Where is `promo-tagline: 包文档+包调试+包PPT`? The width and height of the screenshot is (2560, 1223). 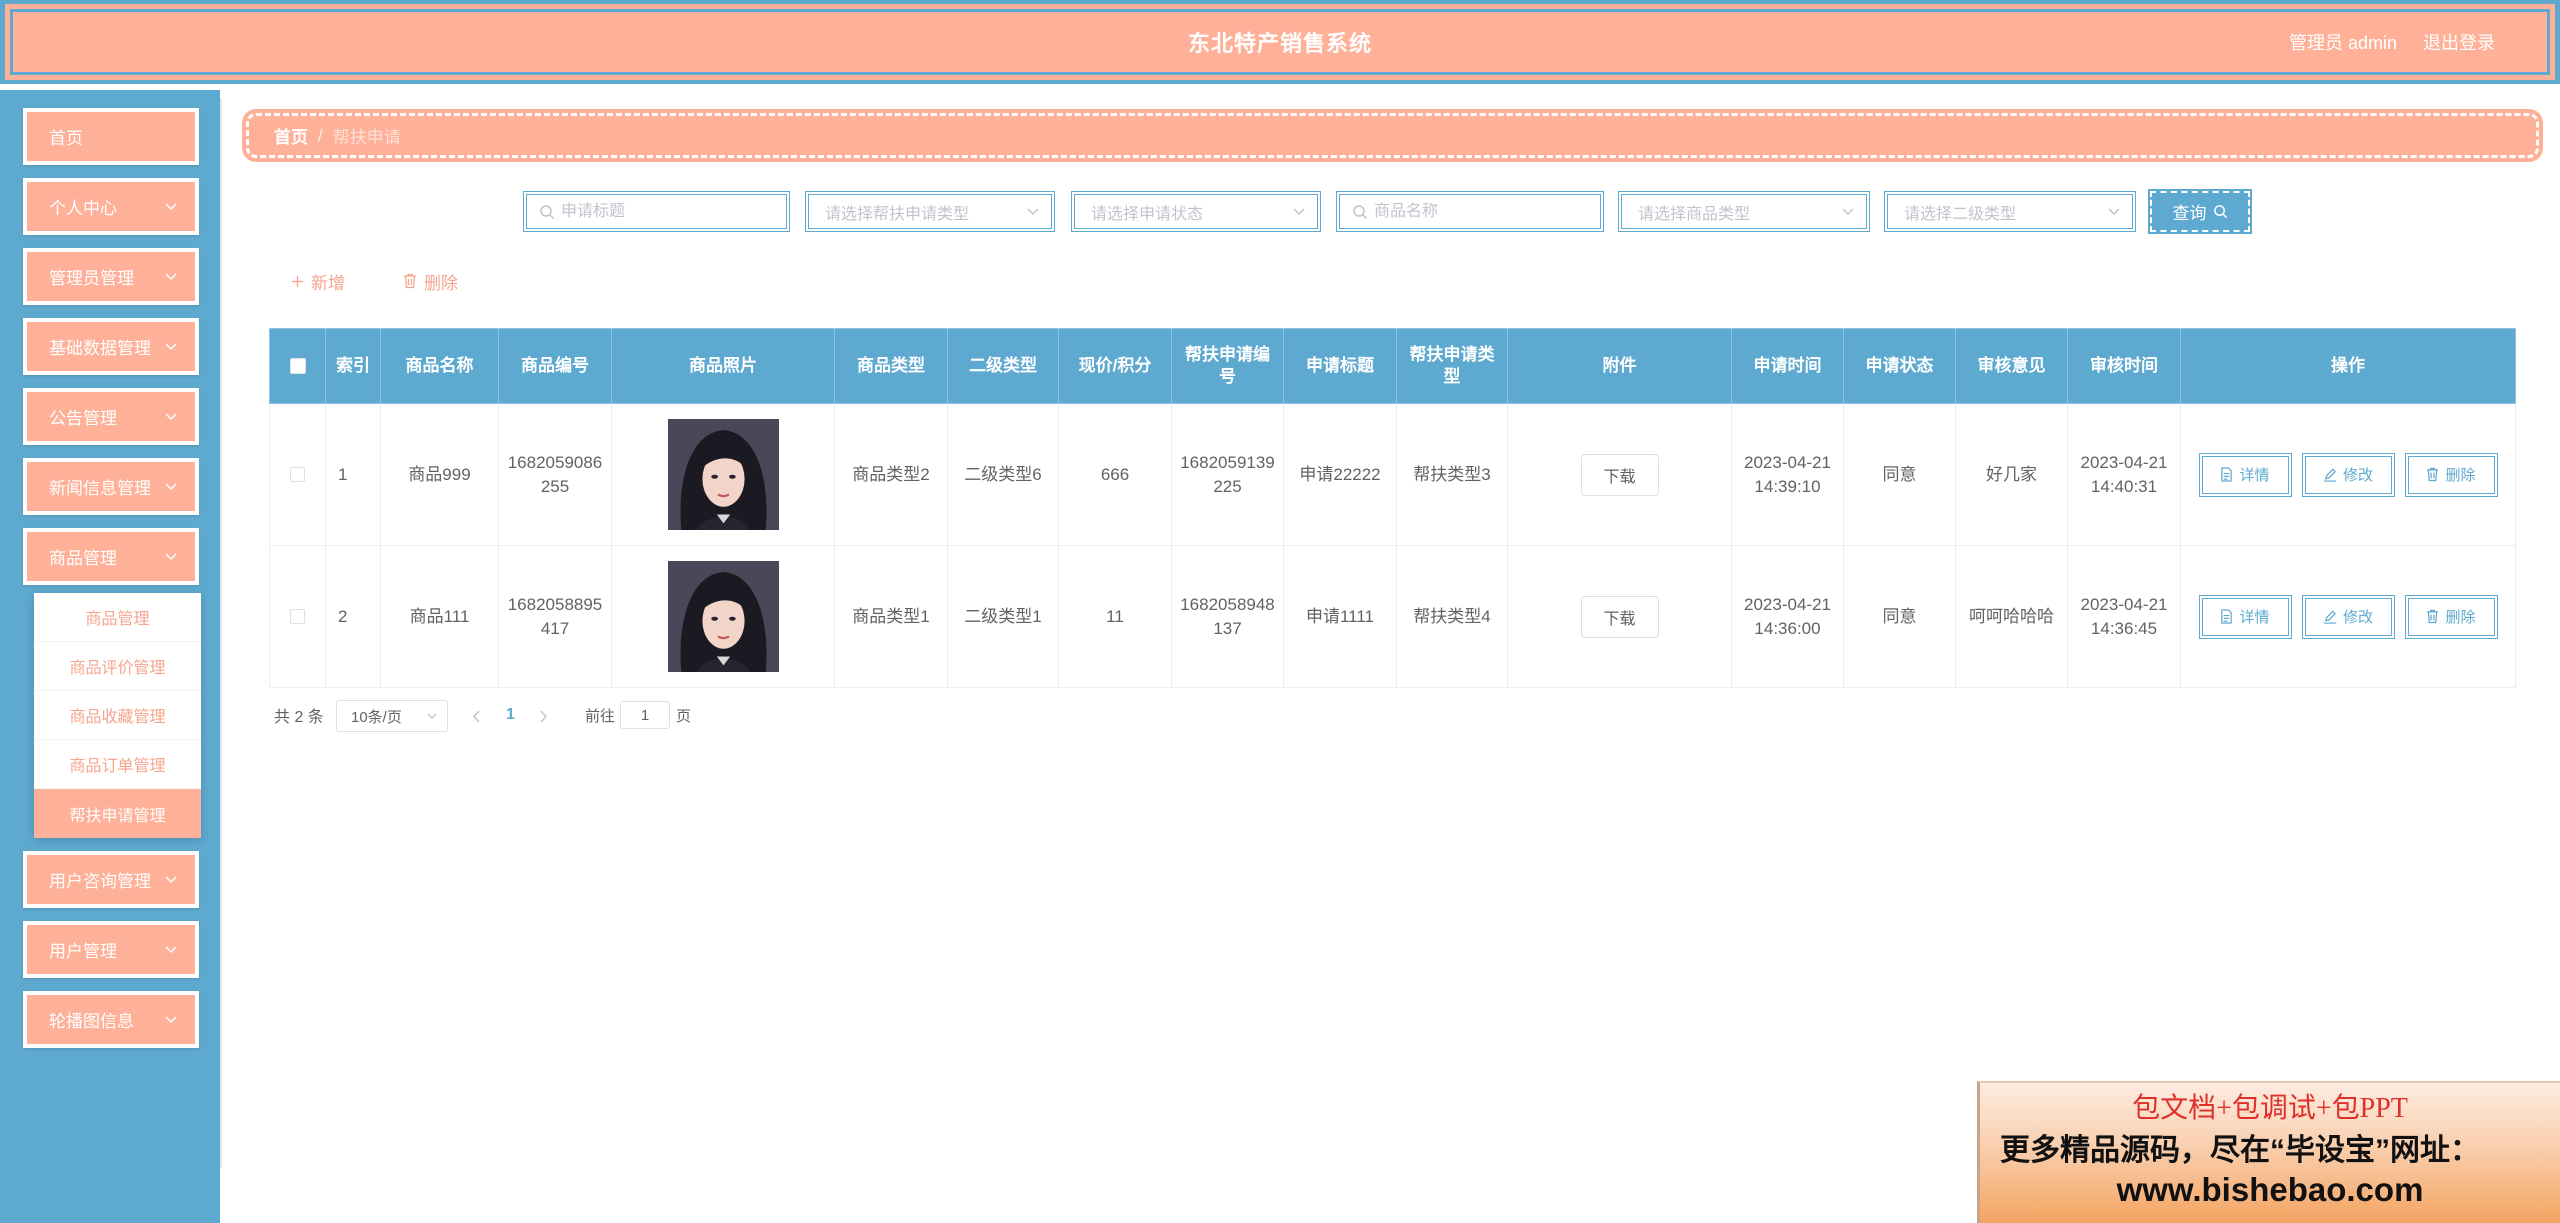
promo-tagline: 包文档+包调试+包PPT is located at coordinates (2270, 1108).